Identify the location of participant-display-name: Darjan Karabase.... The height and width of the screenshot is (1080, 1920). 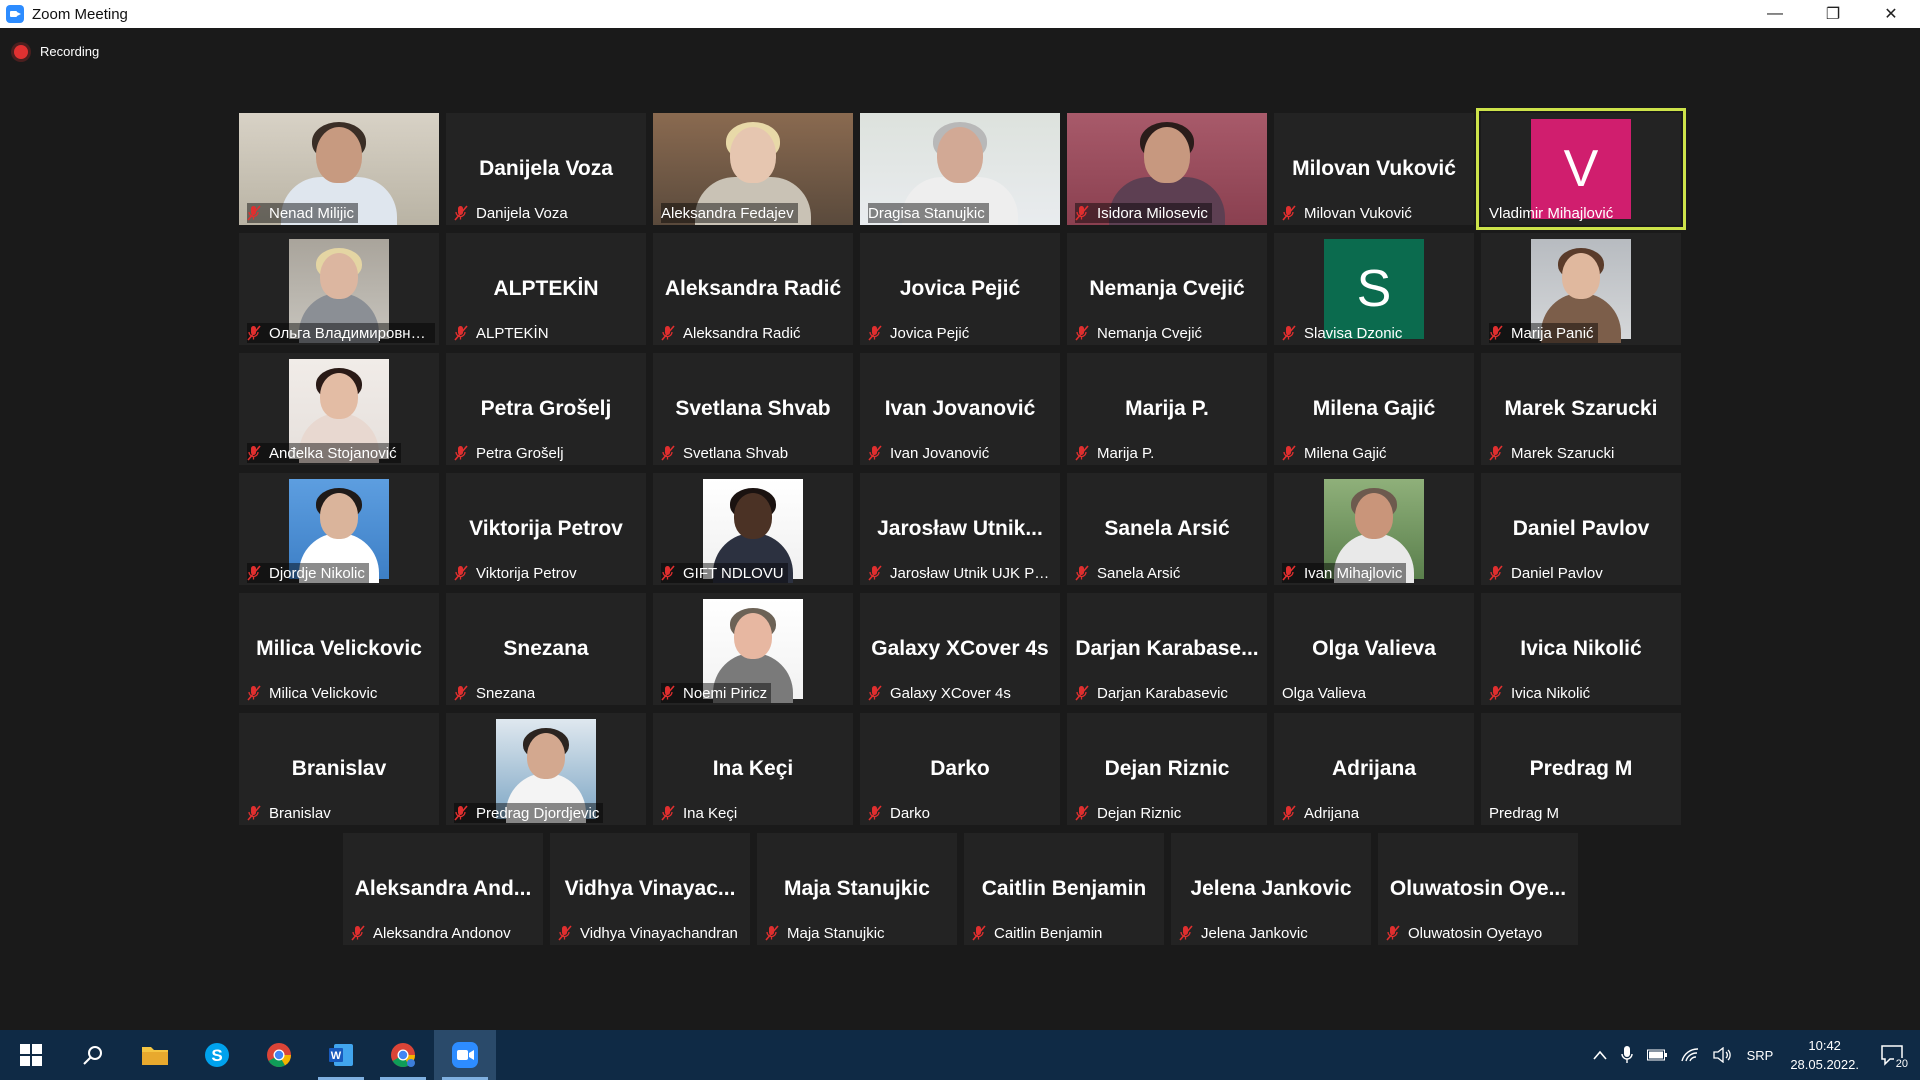
(1167, 648).